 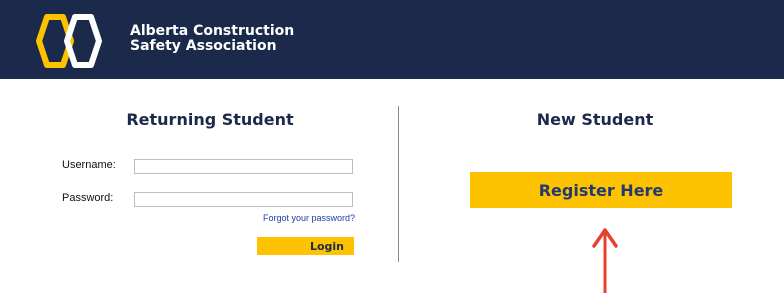 What do you see at coordinates (398, 184) in the screenshot?
I see `column-divider` at bounding box center [398, 184].